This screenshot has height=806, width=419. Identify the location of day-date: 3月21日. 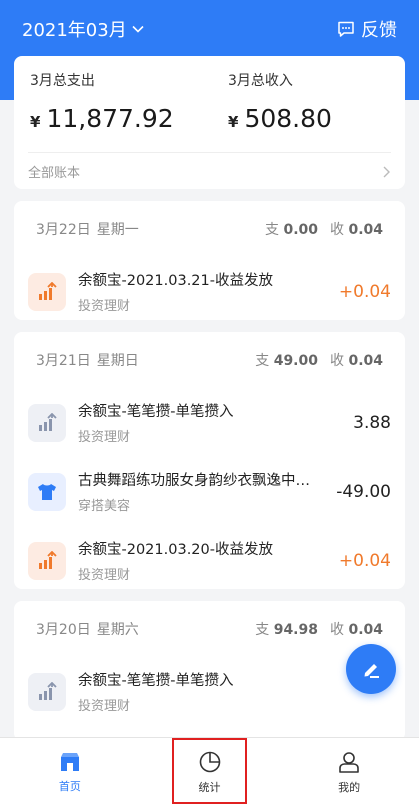
(63, 361).